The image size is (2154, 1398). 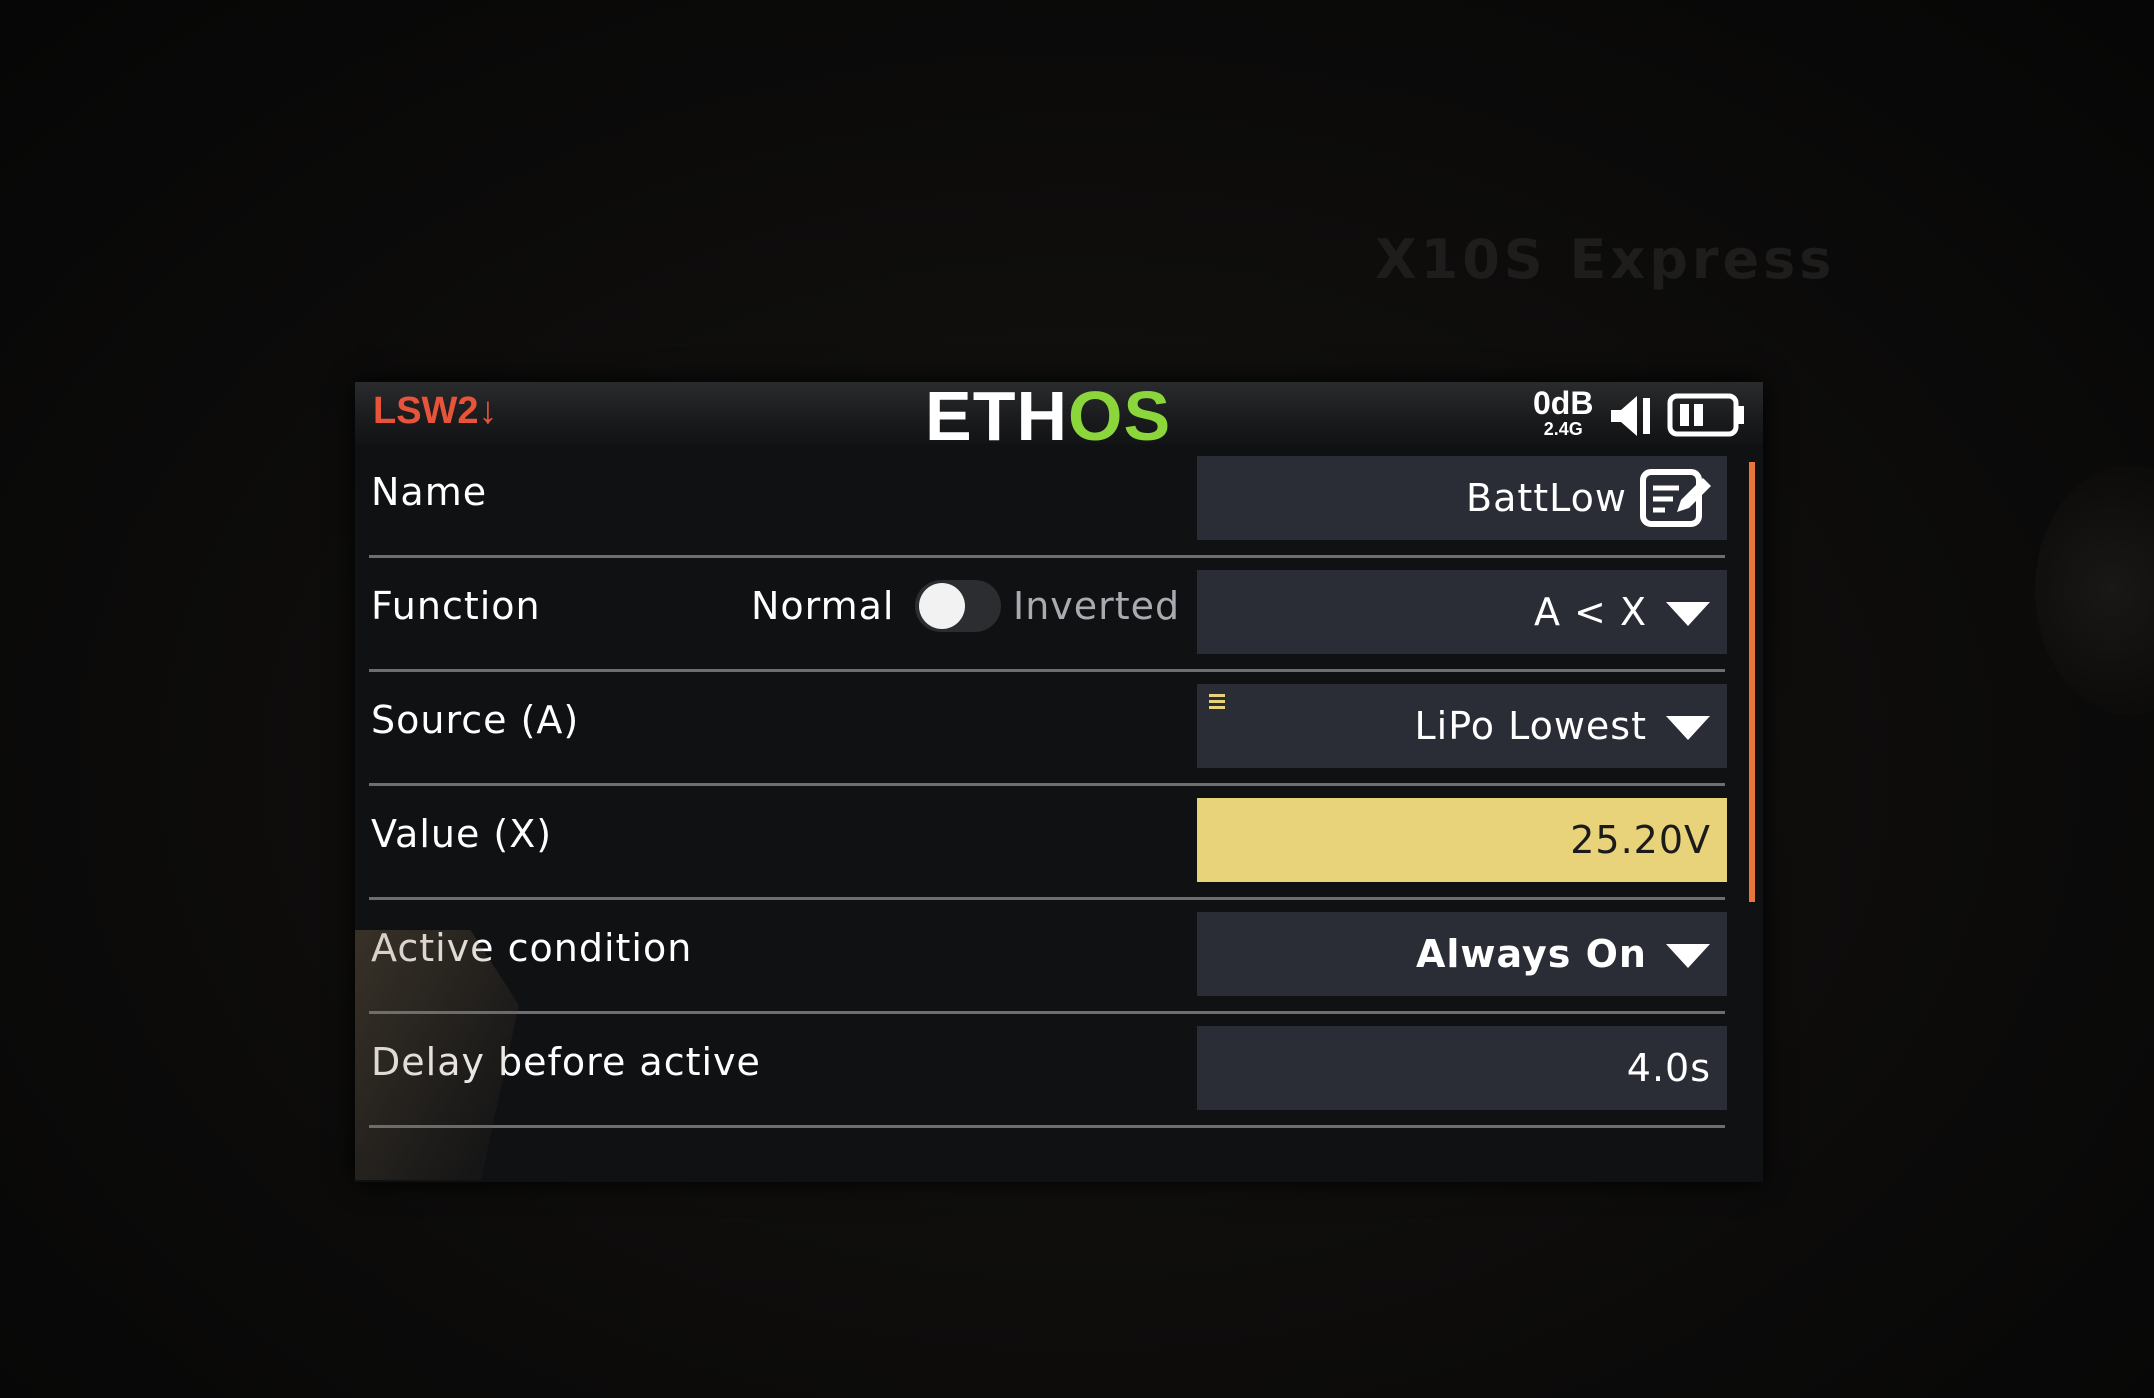 I want to click on invert-switch, so click(x=958, y=606).